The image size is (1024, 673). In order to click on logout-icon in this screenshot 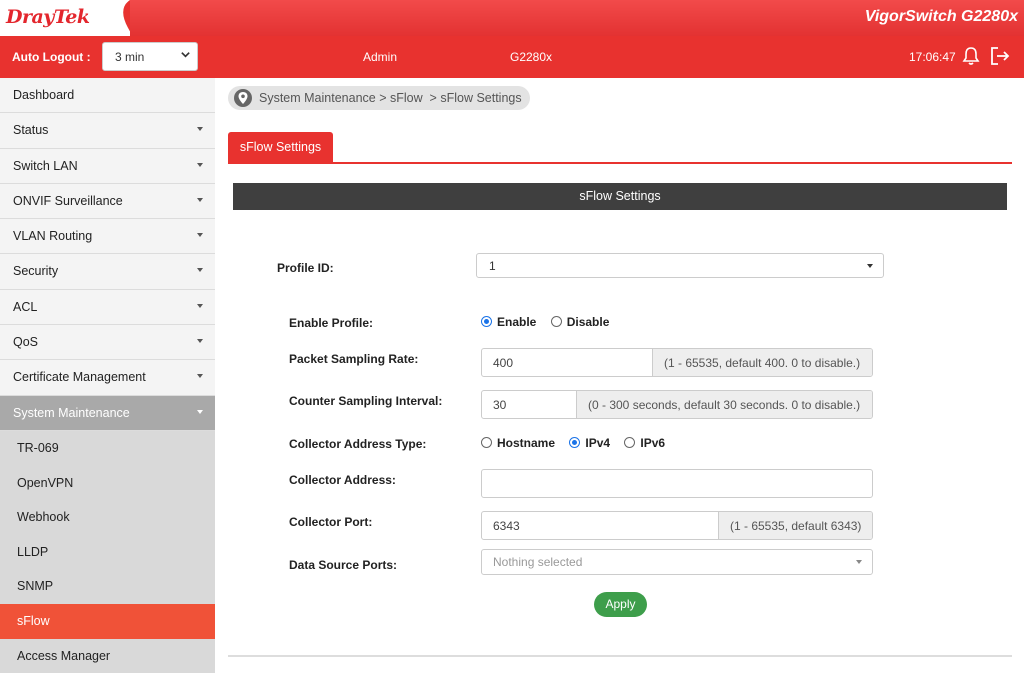, I will do `click(1000, 56)`.